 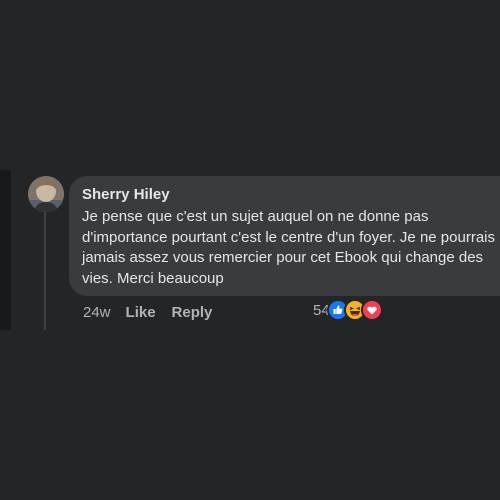 What do you see at coordinates (5, 250) in the screenshot?
I see `left-panel-edge` at bounding box center [5, 250].